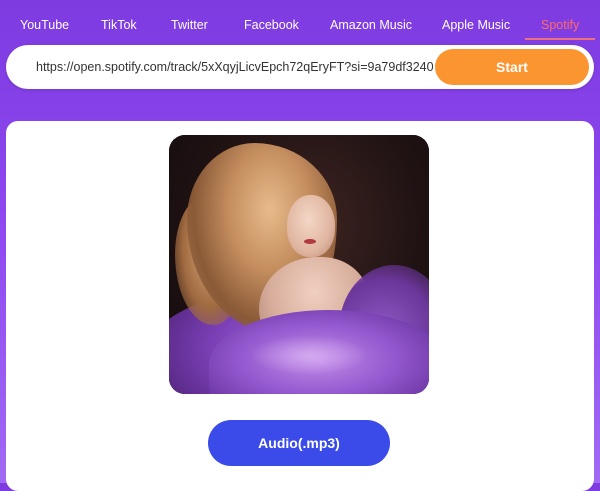 The height and width of the screenshot is (491, 600). I want to click on tab-apple-music: Apple Music, so click(476, 25).